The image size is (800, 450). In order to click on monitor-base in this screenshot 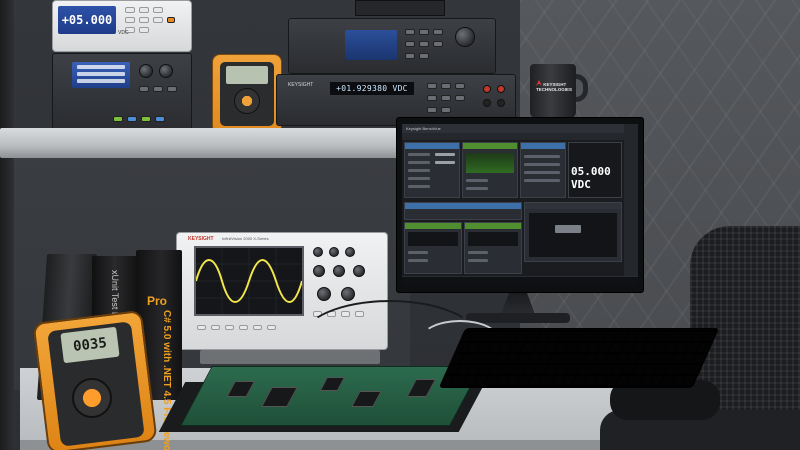, I will do `click(518, 318)`.